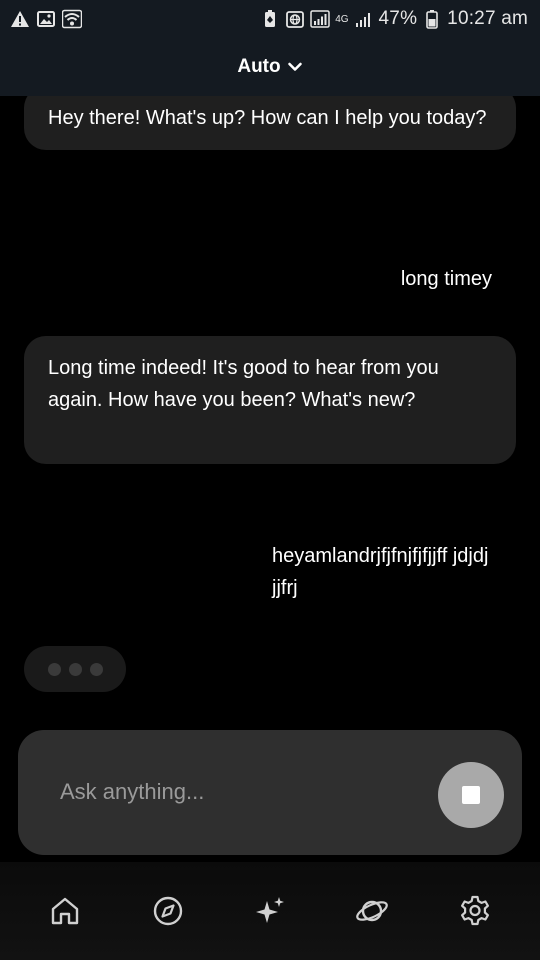 The width and height of the screenshot is (540, 960). Describe the element at coordinates (487, 18) in the screenshot. I see `clock: 10:27 am` at that location.